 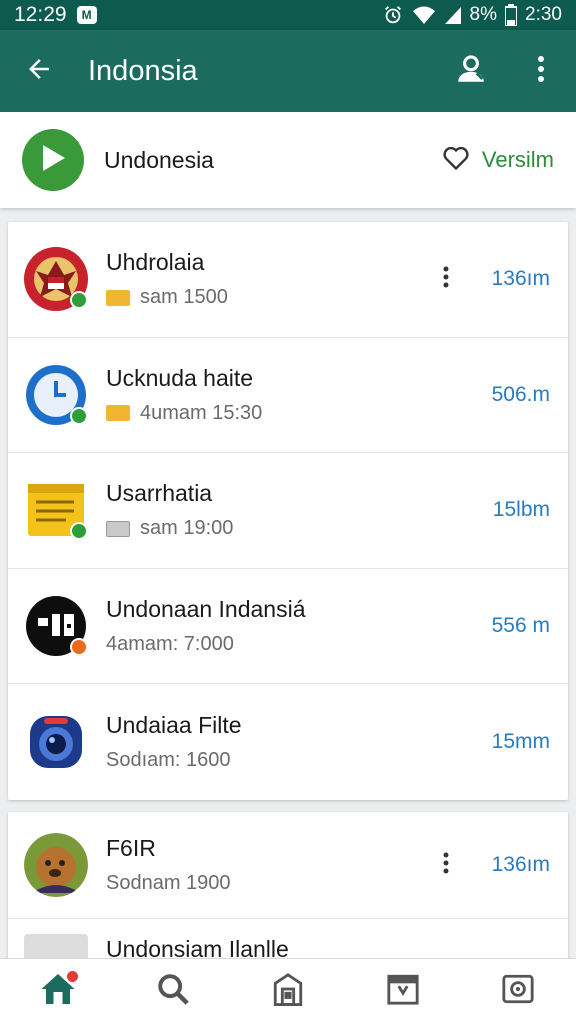 I want to click on page-title: Indonsia, so click(x=143, y=70).